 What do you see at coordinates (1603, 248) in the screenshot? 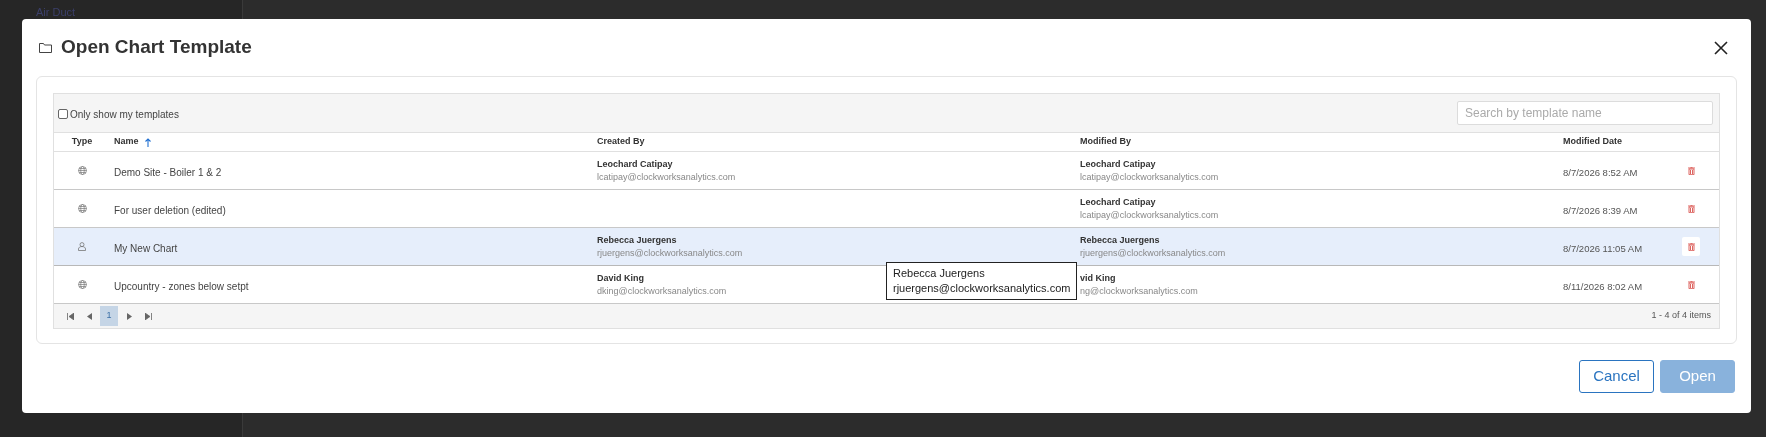
I see `modified-date: 8/7/2026 11:05 AM` at bounding box center [1603, 248].